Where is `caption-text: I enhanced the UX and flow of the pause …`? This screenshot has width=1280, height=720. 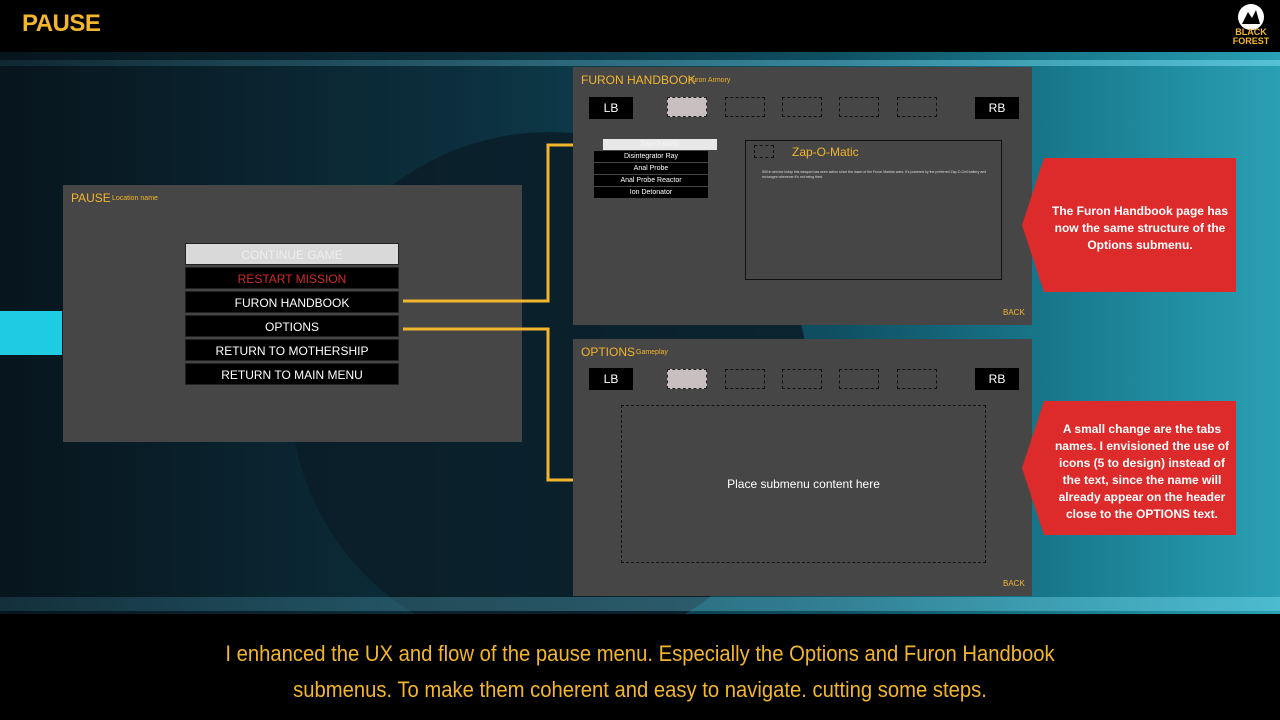 caption-text: I enhanced the UX and flow of the pause … is located at coordinates (640, 671).